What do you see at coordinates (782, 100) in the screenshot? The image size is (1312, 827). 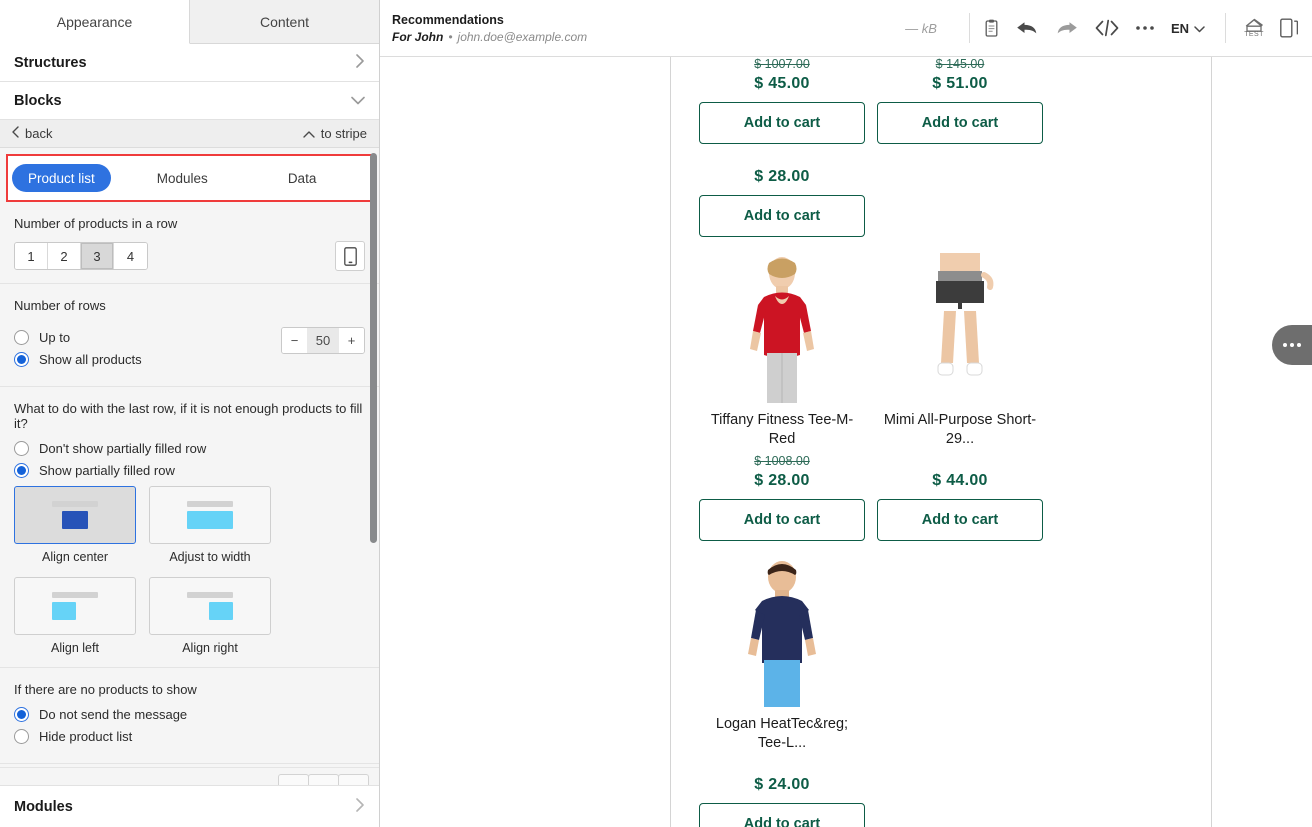 I see `product-card: $ 1007.00 $ 45.00 Add to cart` at bounding box center [782, 100].